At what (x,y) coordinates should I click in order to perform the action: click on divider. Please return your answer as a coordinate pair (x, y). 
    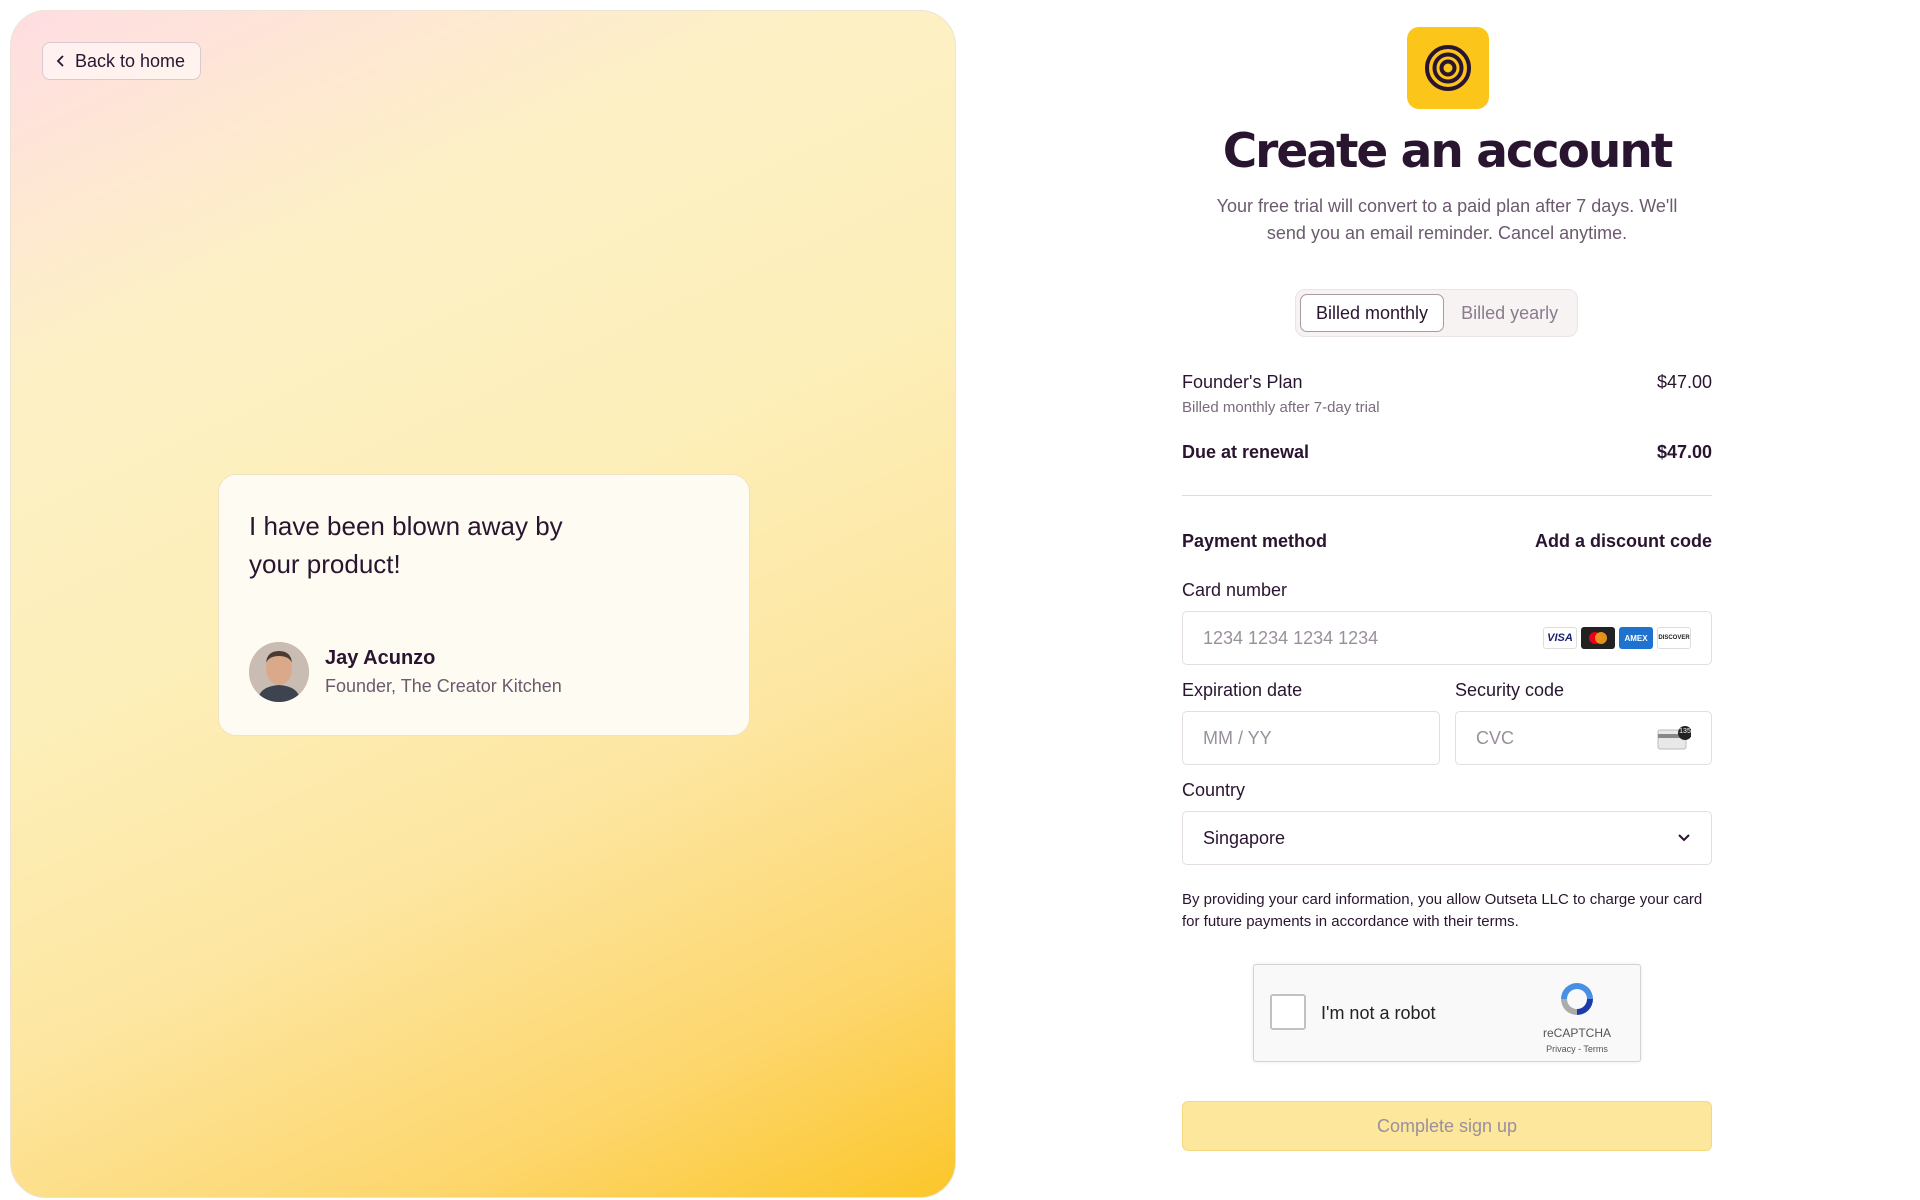
    Looking at the image, I should click on (1447, 495).